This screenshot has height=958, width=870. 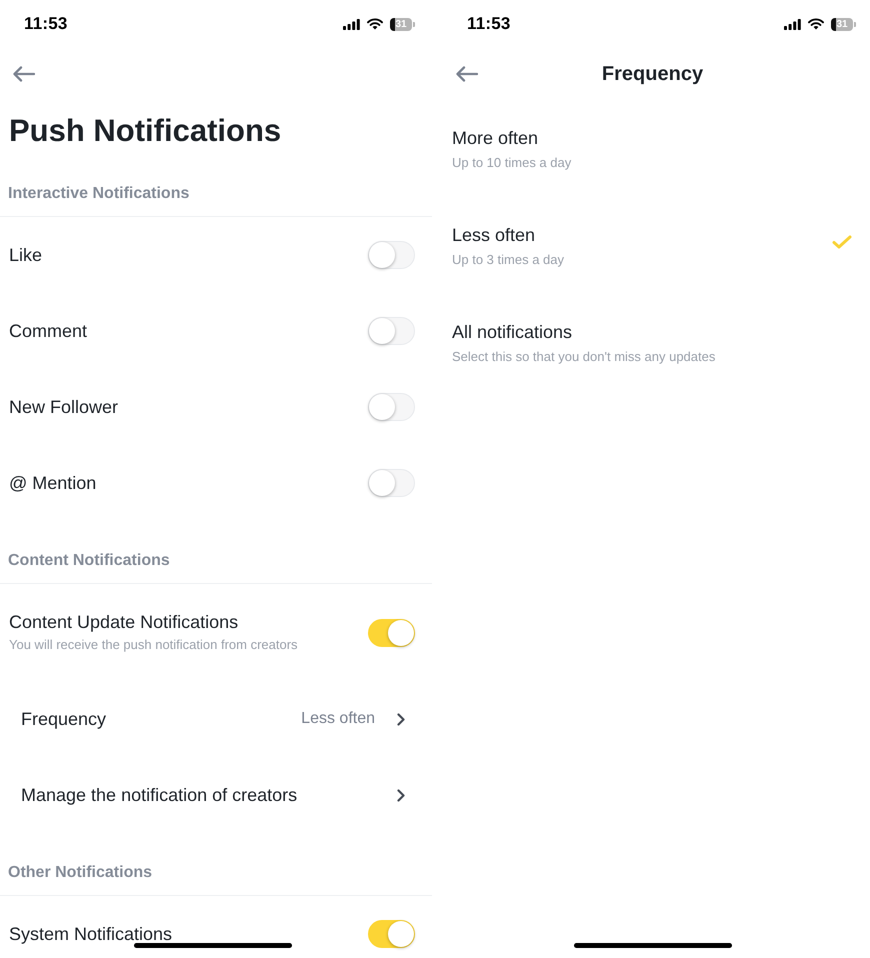 I want to click on setting-description: You will receive the push notification from creators, so click(x=153, y=645).